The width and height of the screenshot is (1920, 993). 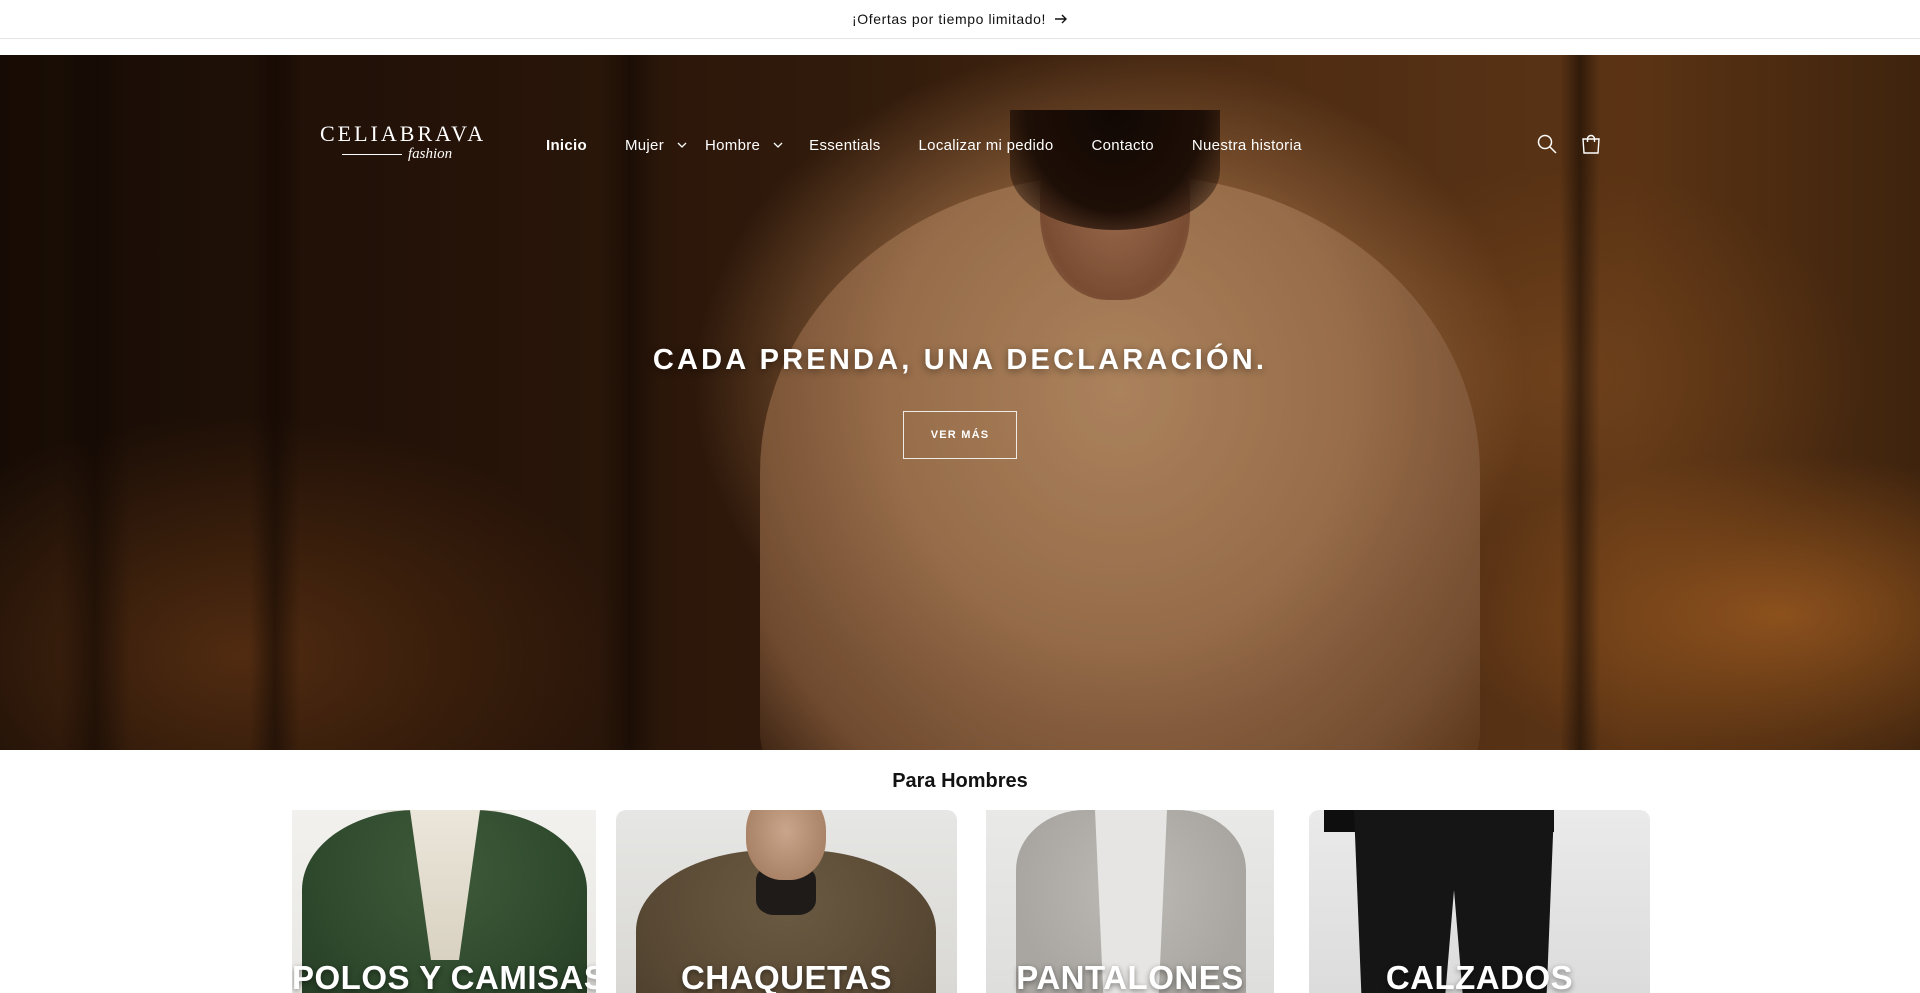 I want to click on announcement-text: ¡Ofertas por tiempo limitado!, so click(x=949, y=19).